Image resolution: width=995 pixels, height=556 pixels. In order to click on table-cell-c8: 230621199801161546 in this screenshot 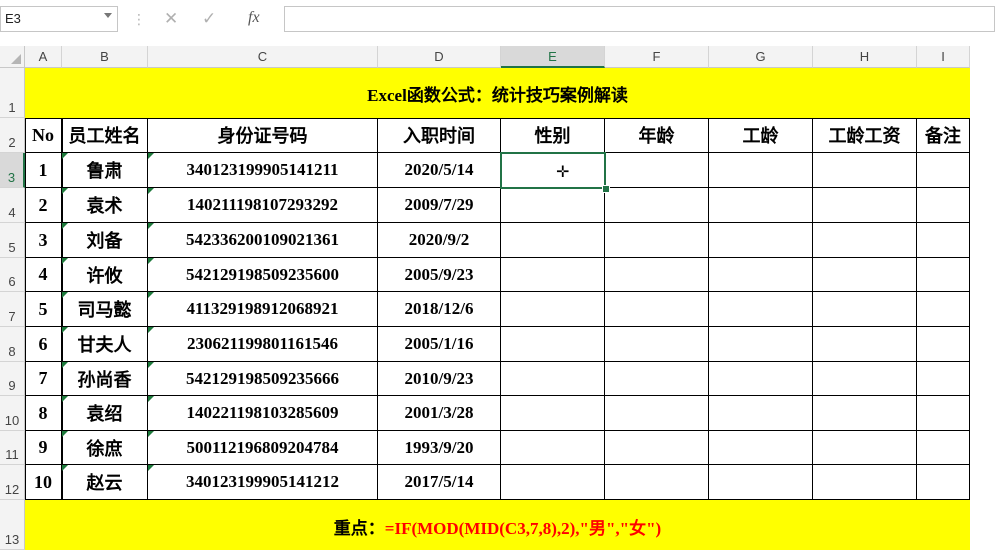, I will do `click(263, 344)`.